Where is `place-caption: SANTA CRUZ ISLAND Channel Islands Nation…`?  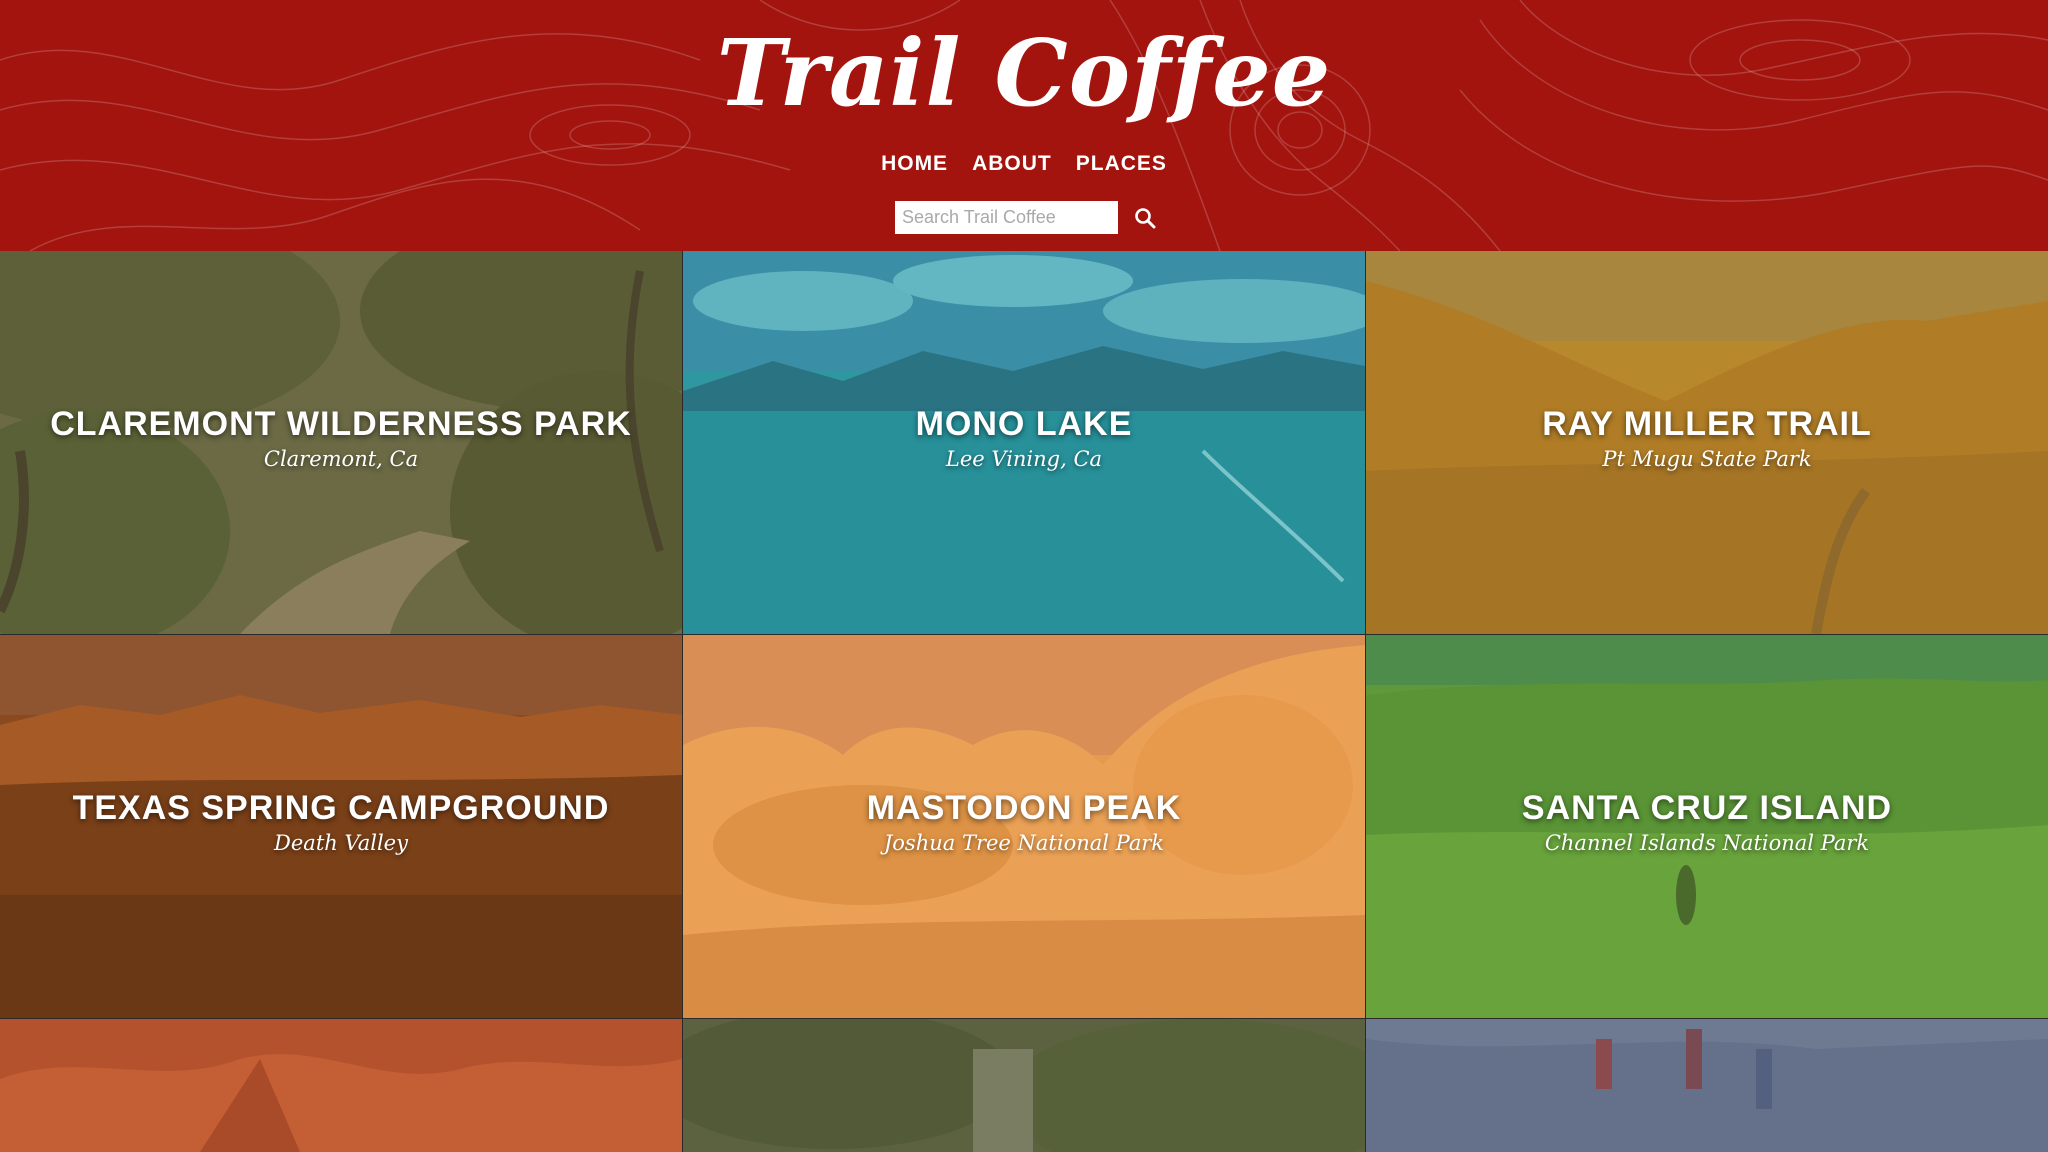 place-caption: SANTA CRUZ ISLAND Channel Islands Nation… is located at coordinates (1707, 822).